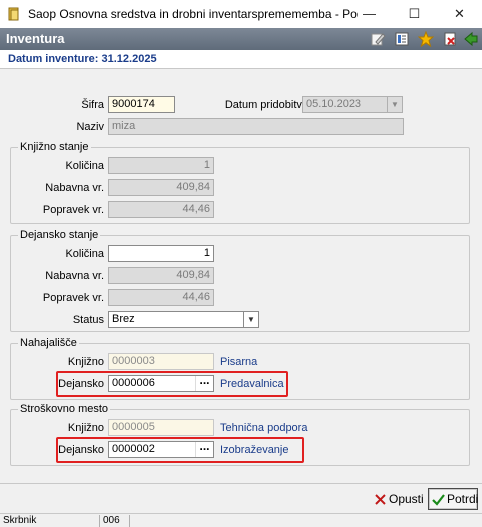 The image size is (482, 527). I want to click on app-icon, so click(13, 14).